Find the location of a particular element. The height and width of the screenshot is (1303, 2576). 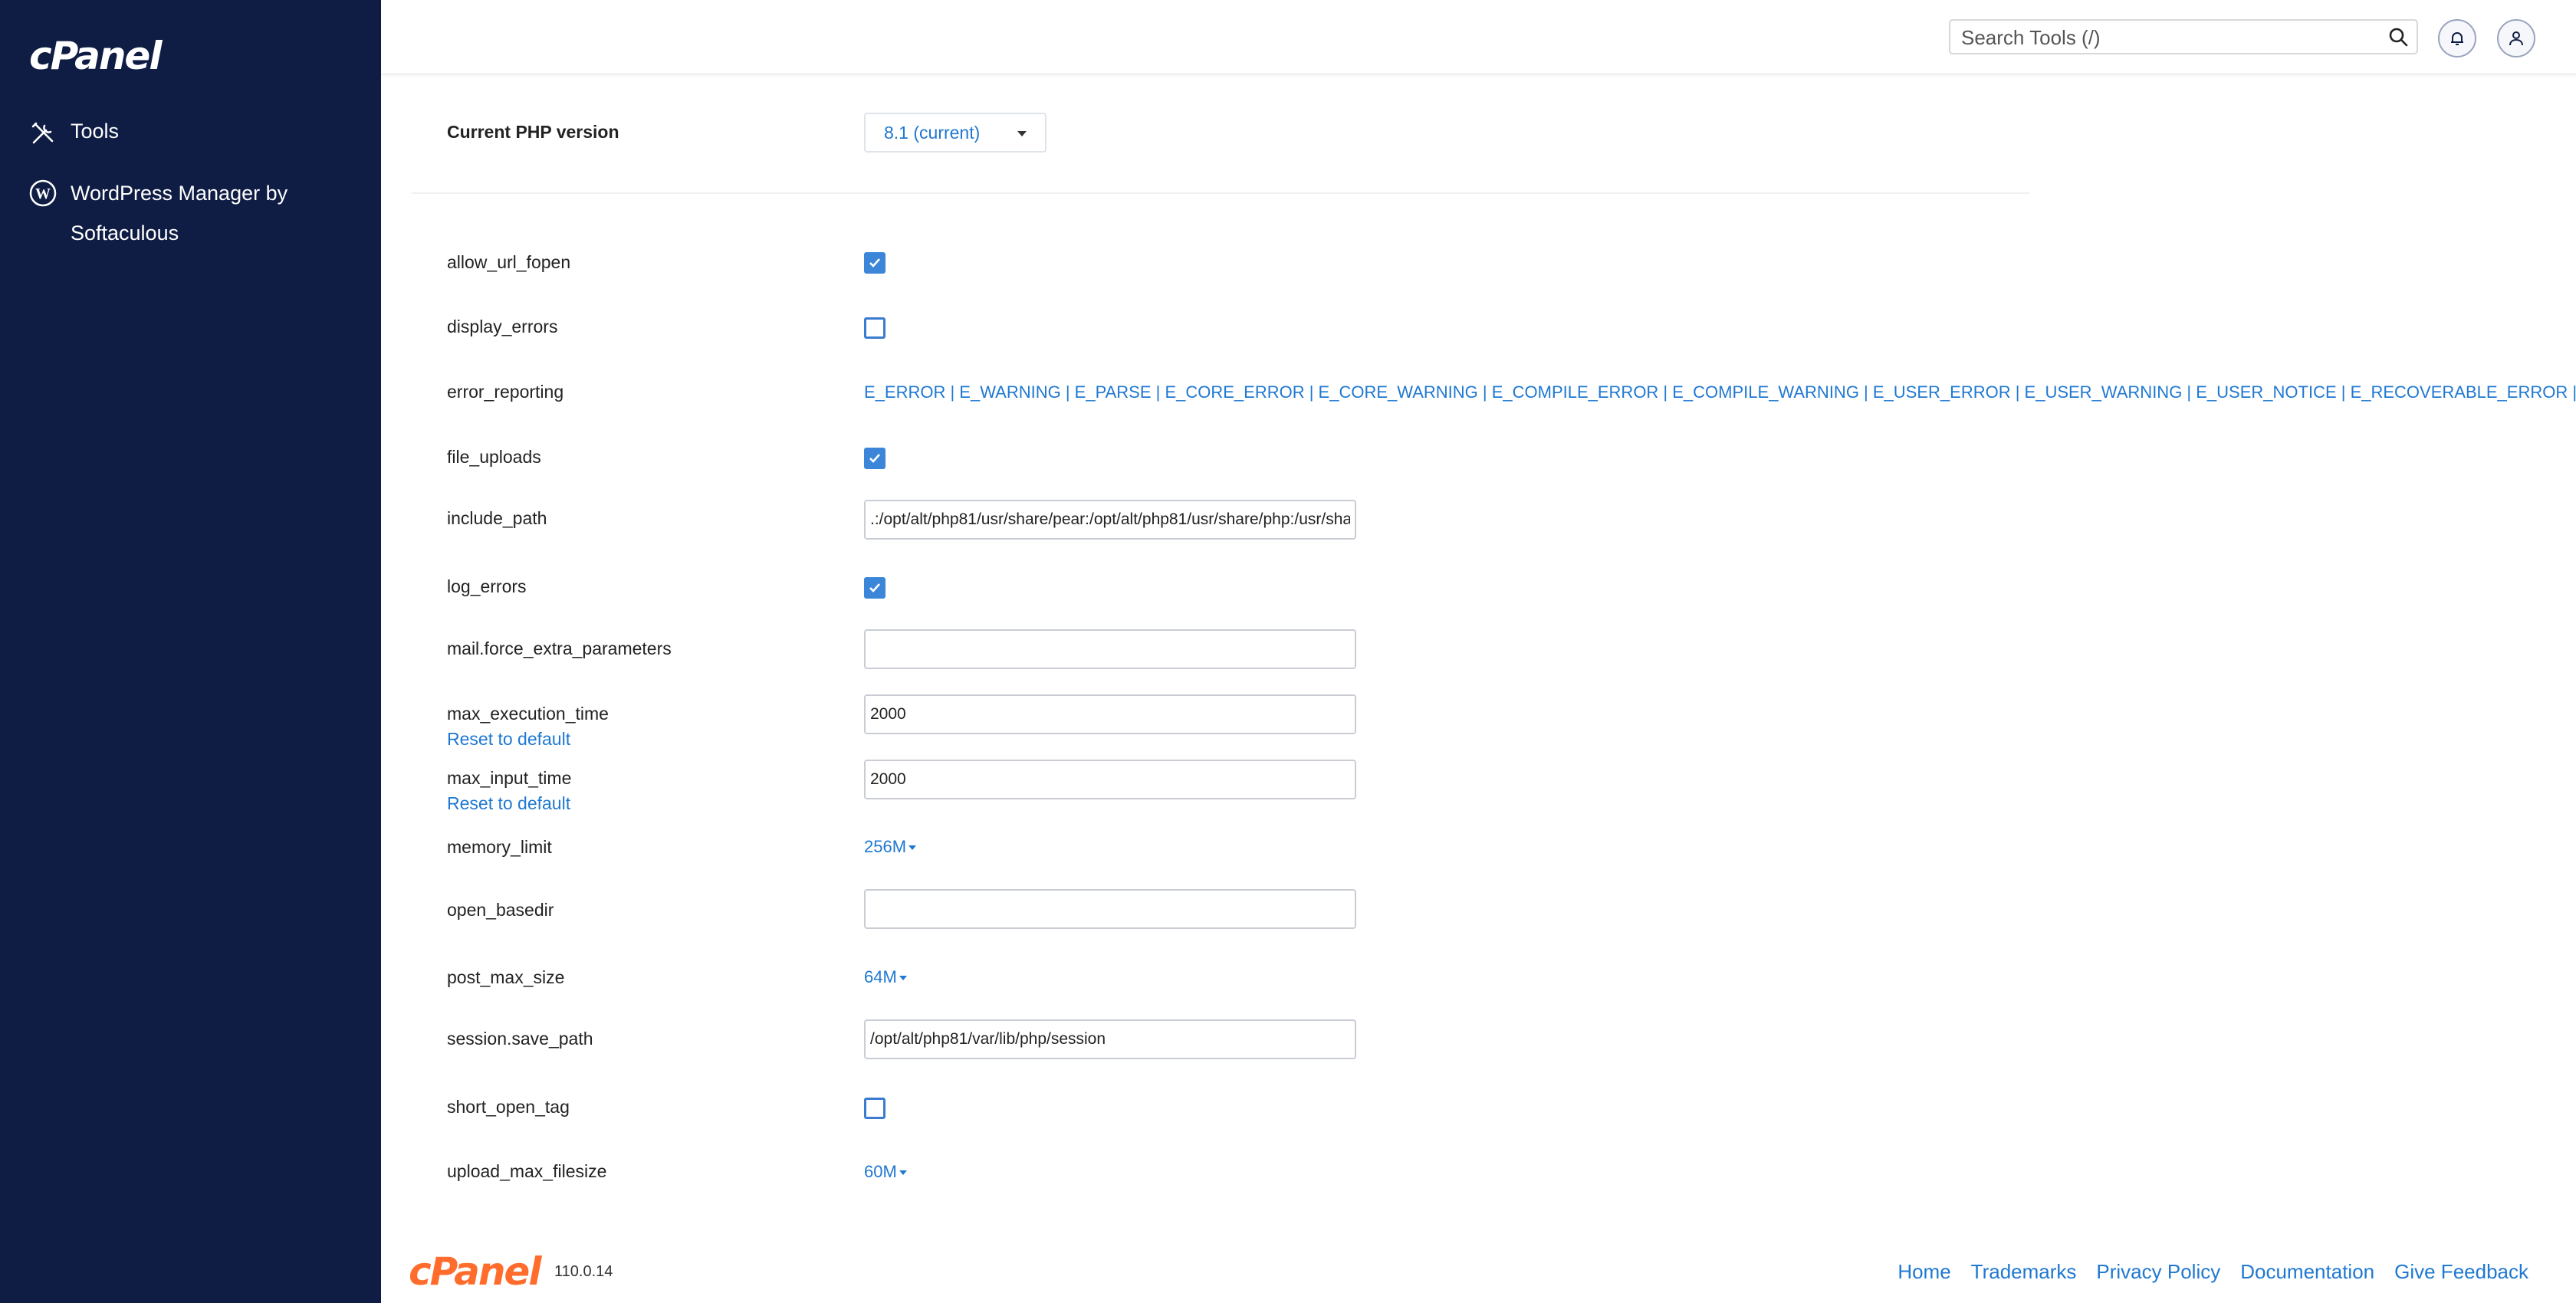

display-errors-label: display_errors is located at coordinates (502, 326).